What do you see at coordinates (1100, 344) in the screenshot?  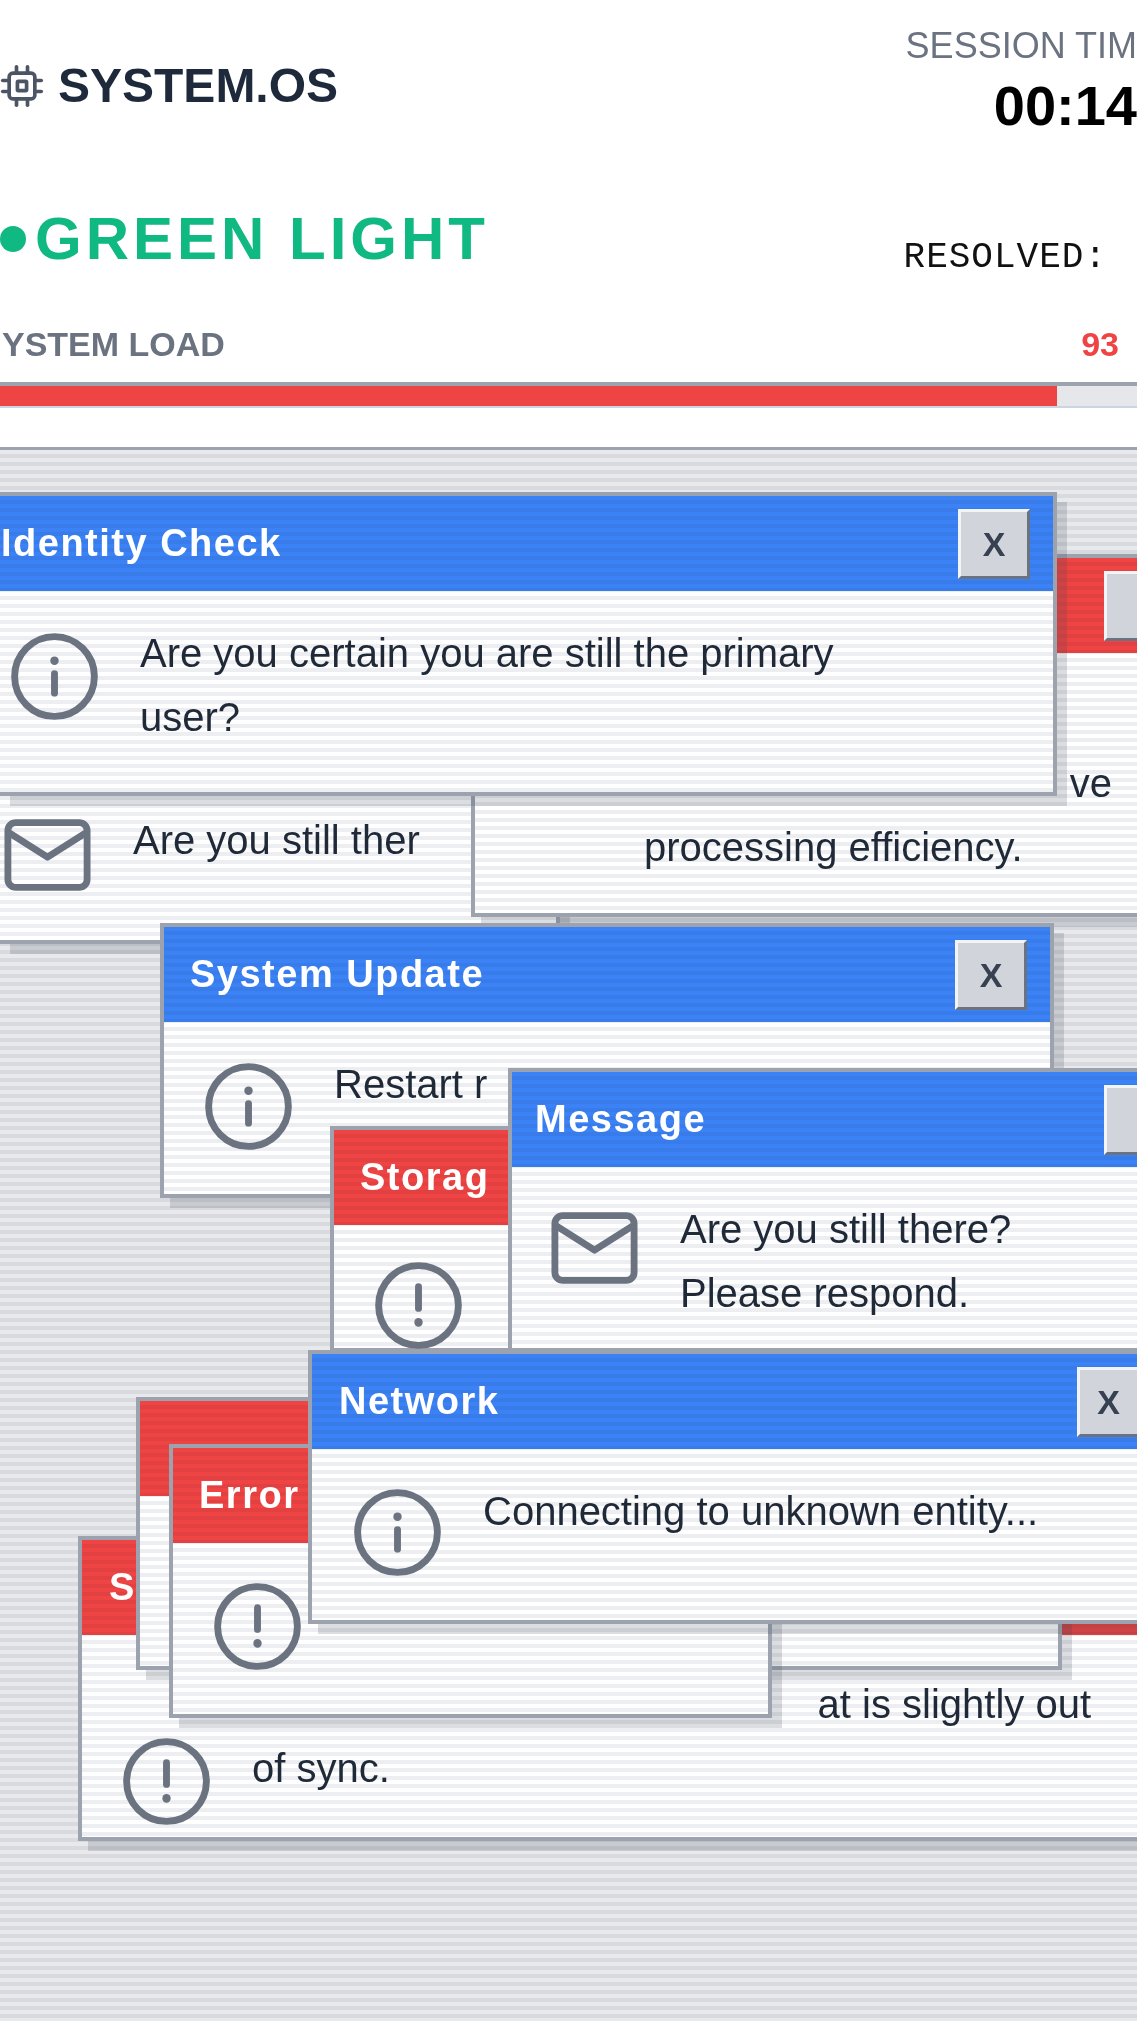 I see `system-load-reading: 93` at bounding box center [1100, 344].